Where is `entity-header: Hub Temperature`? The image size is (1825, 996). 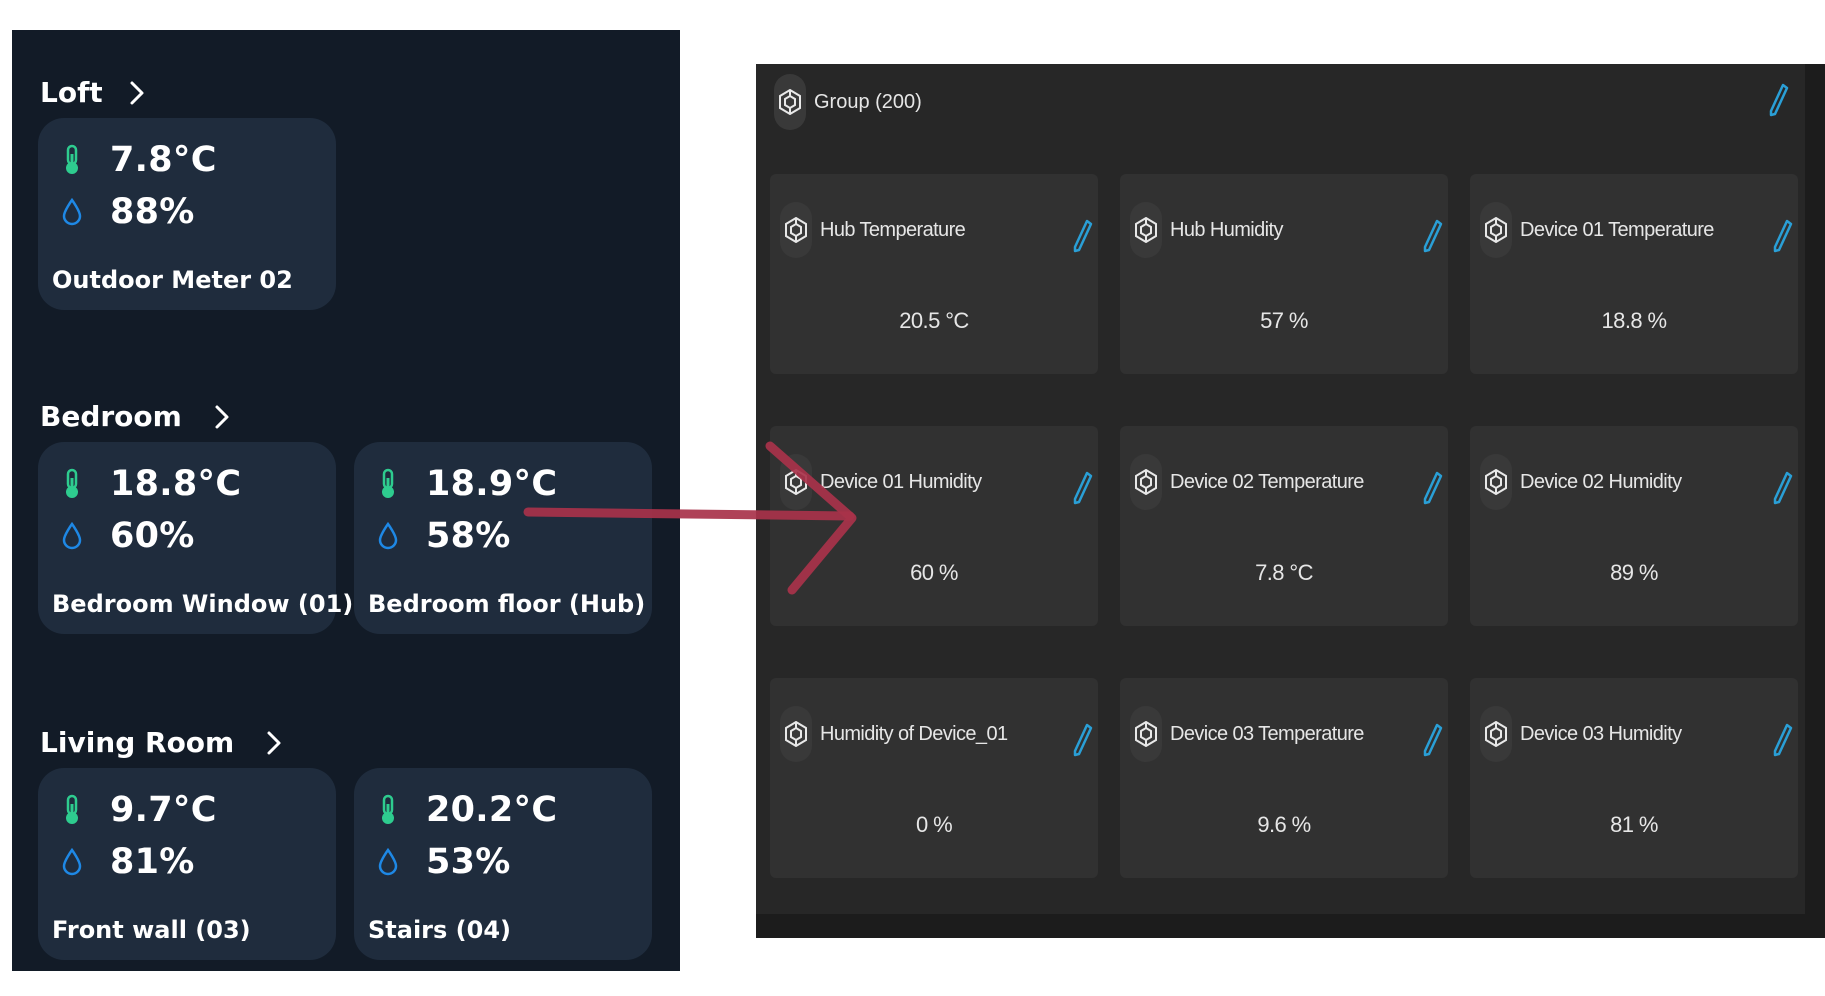 entity-header: Hub Temperature is located at coordinates (873, 230).